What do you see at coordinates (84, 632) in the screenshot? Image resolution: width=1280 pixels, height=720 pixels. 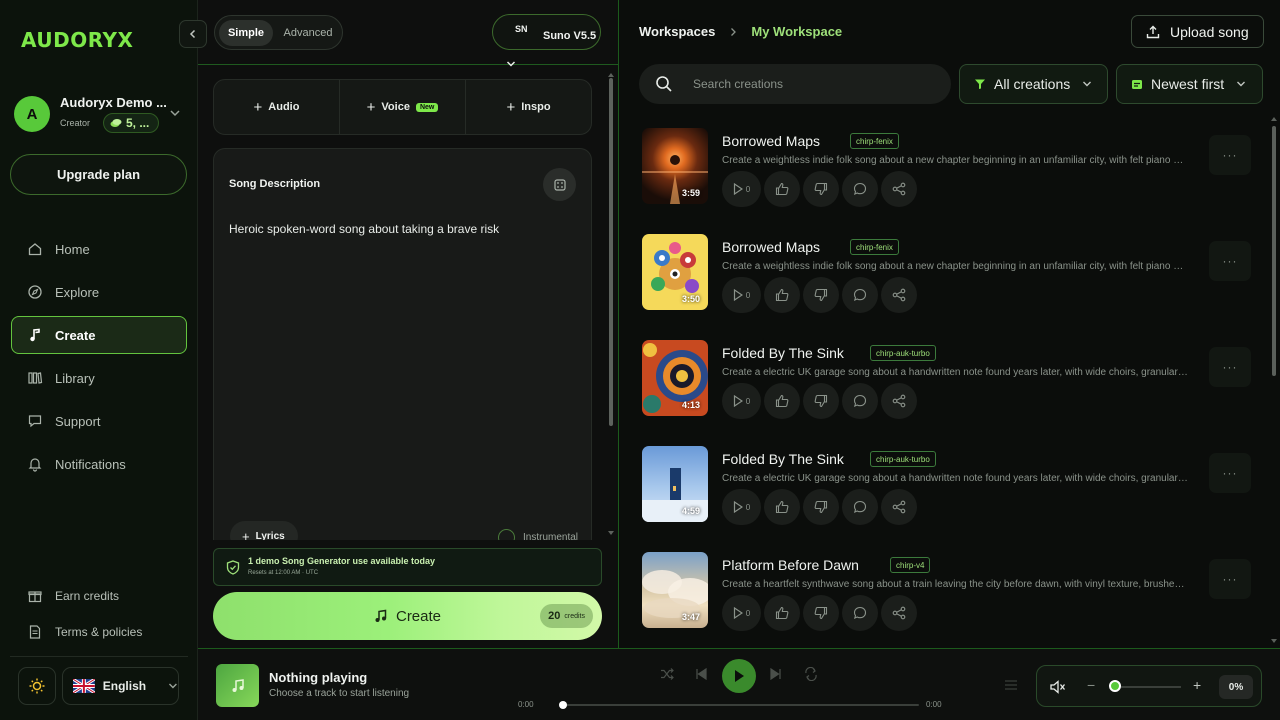 I see `terms-link: Terms & policies` at bounding box center [84, 632].